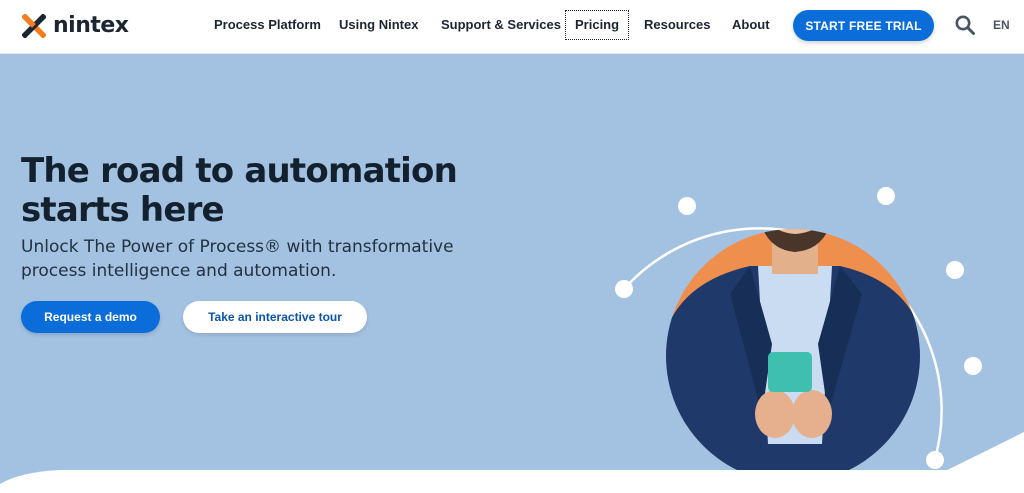  I want to click on nav-pricing: Pricing, so click(597, 25).